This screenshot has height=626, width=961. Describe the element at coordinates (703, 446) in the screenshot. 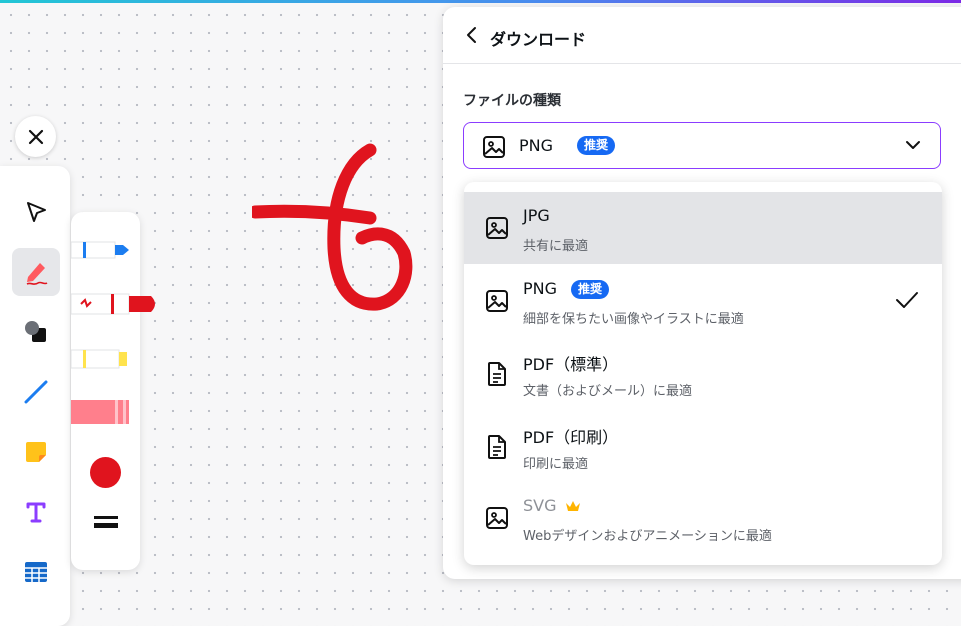

I see `option-pdf-print: PDF（印刷） 印刷に最適` at that location.